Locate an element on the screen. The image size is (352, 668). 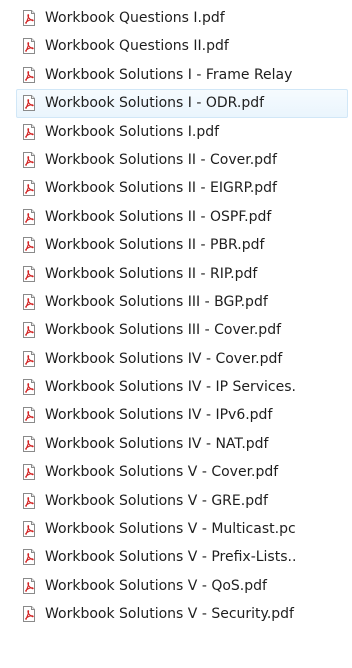
file-item: Workbook Solutions II - OSPF.pdf is located at coordinates (176, 217).